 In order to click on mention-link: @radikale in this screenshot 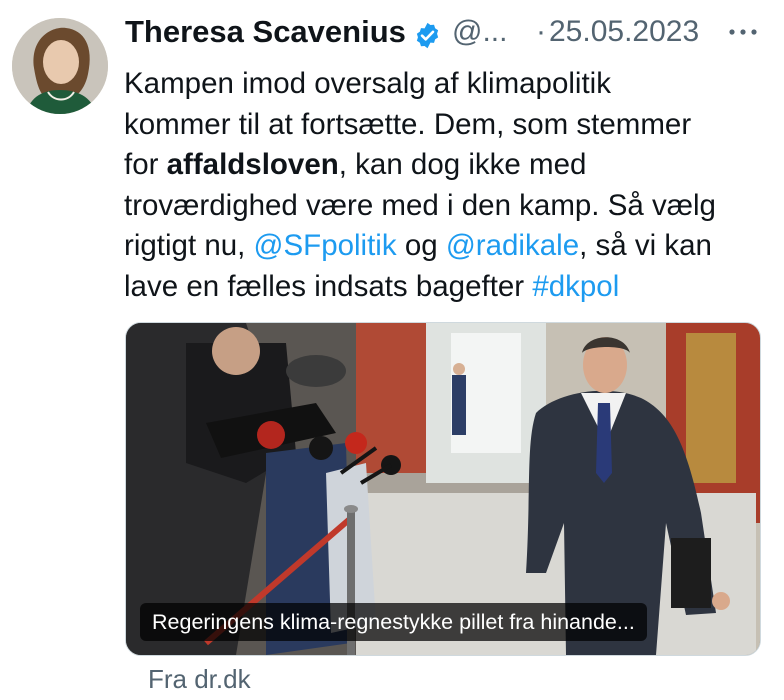, I will do `click(512, 245)`.